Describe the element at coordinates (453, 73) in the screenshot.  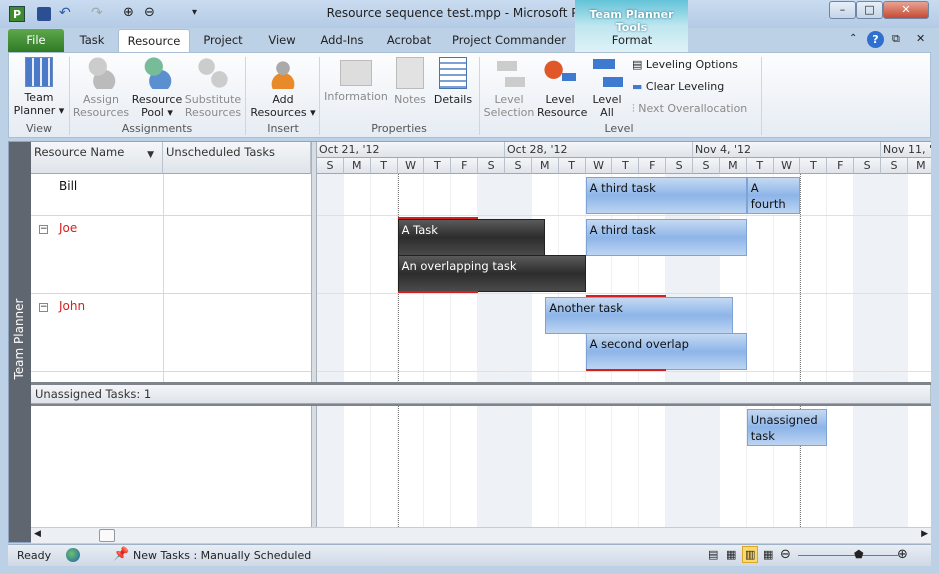
I see `details-icon` at that location.